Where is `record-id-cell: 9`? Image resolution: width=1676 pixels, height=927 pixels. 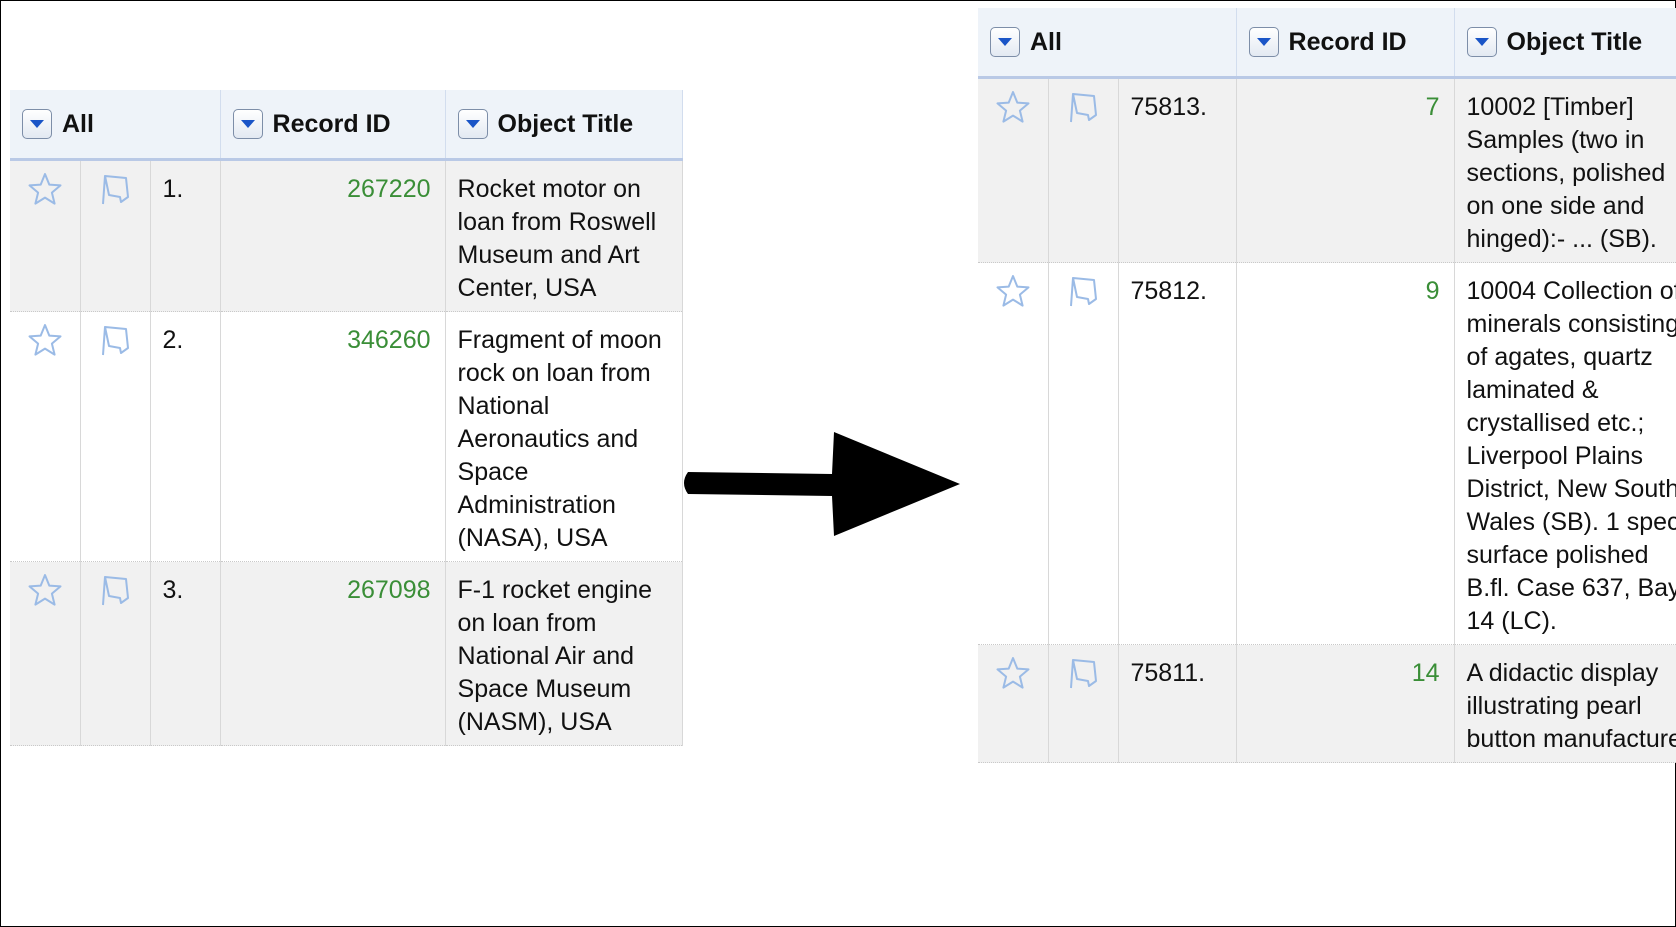 record-id-cell: 9 is located at coordinates (1345, 453).